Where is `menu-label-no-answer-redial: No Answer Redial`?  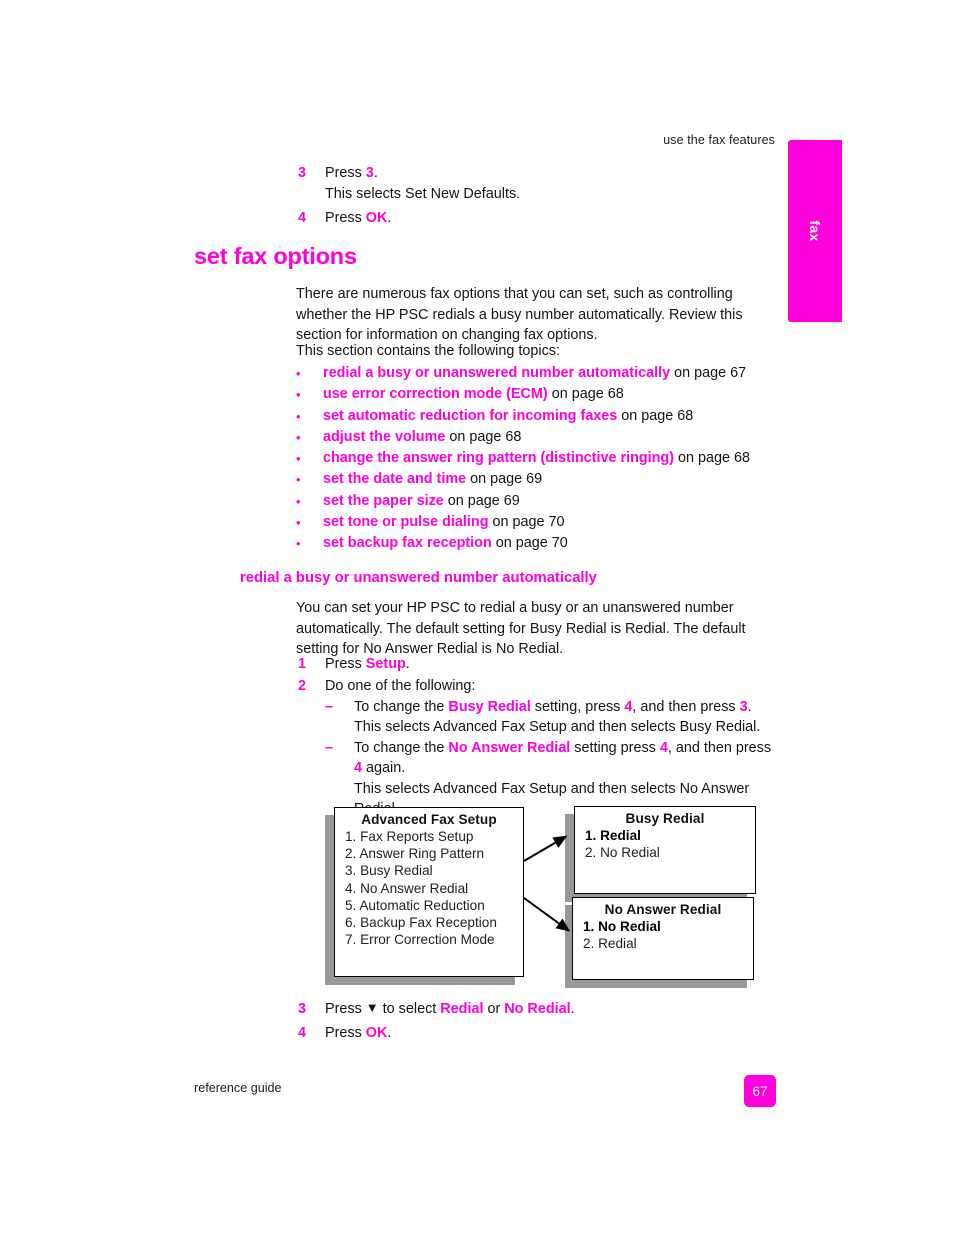
menu-label-no-answer-redial: No Answer Redial is located at coordinates (509, 747).